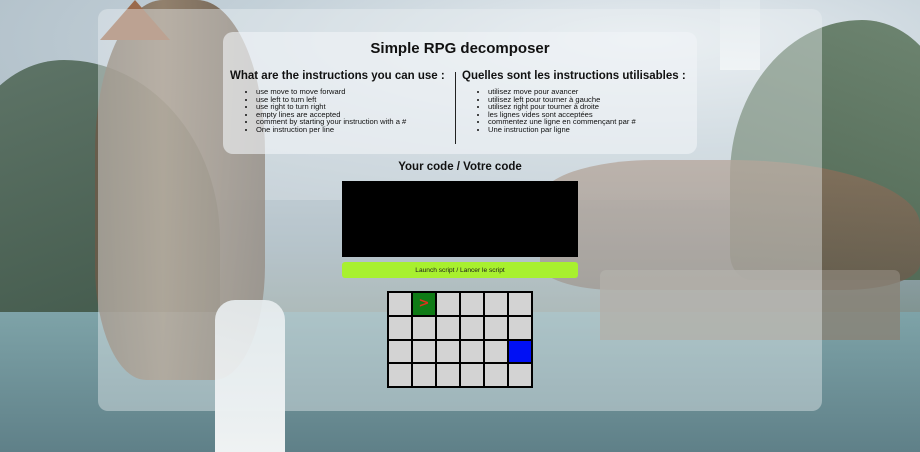 This screenshot has width=920, height=452. What do you see at coordinates (356, 130) in the screenshot?
I see `list-item: One instruction per line` at bounding box center [356, 130].